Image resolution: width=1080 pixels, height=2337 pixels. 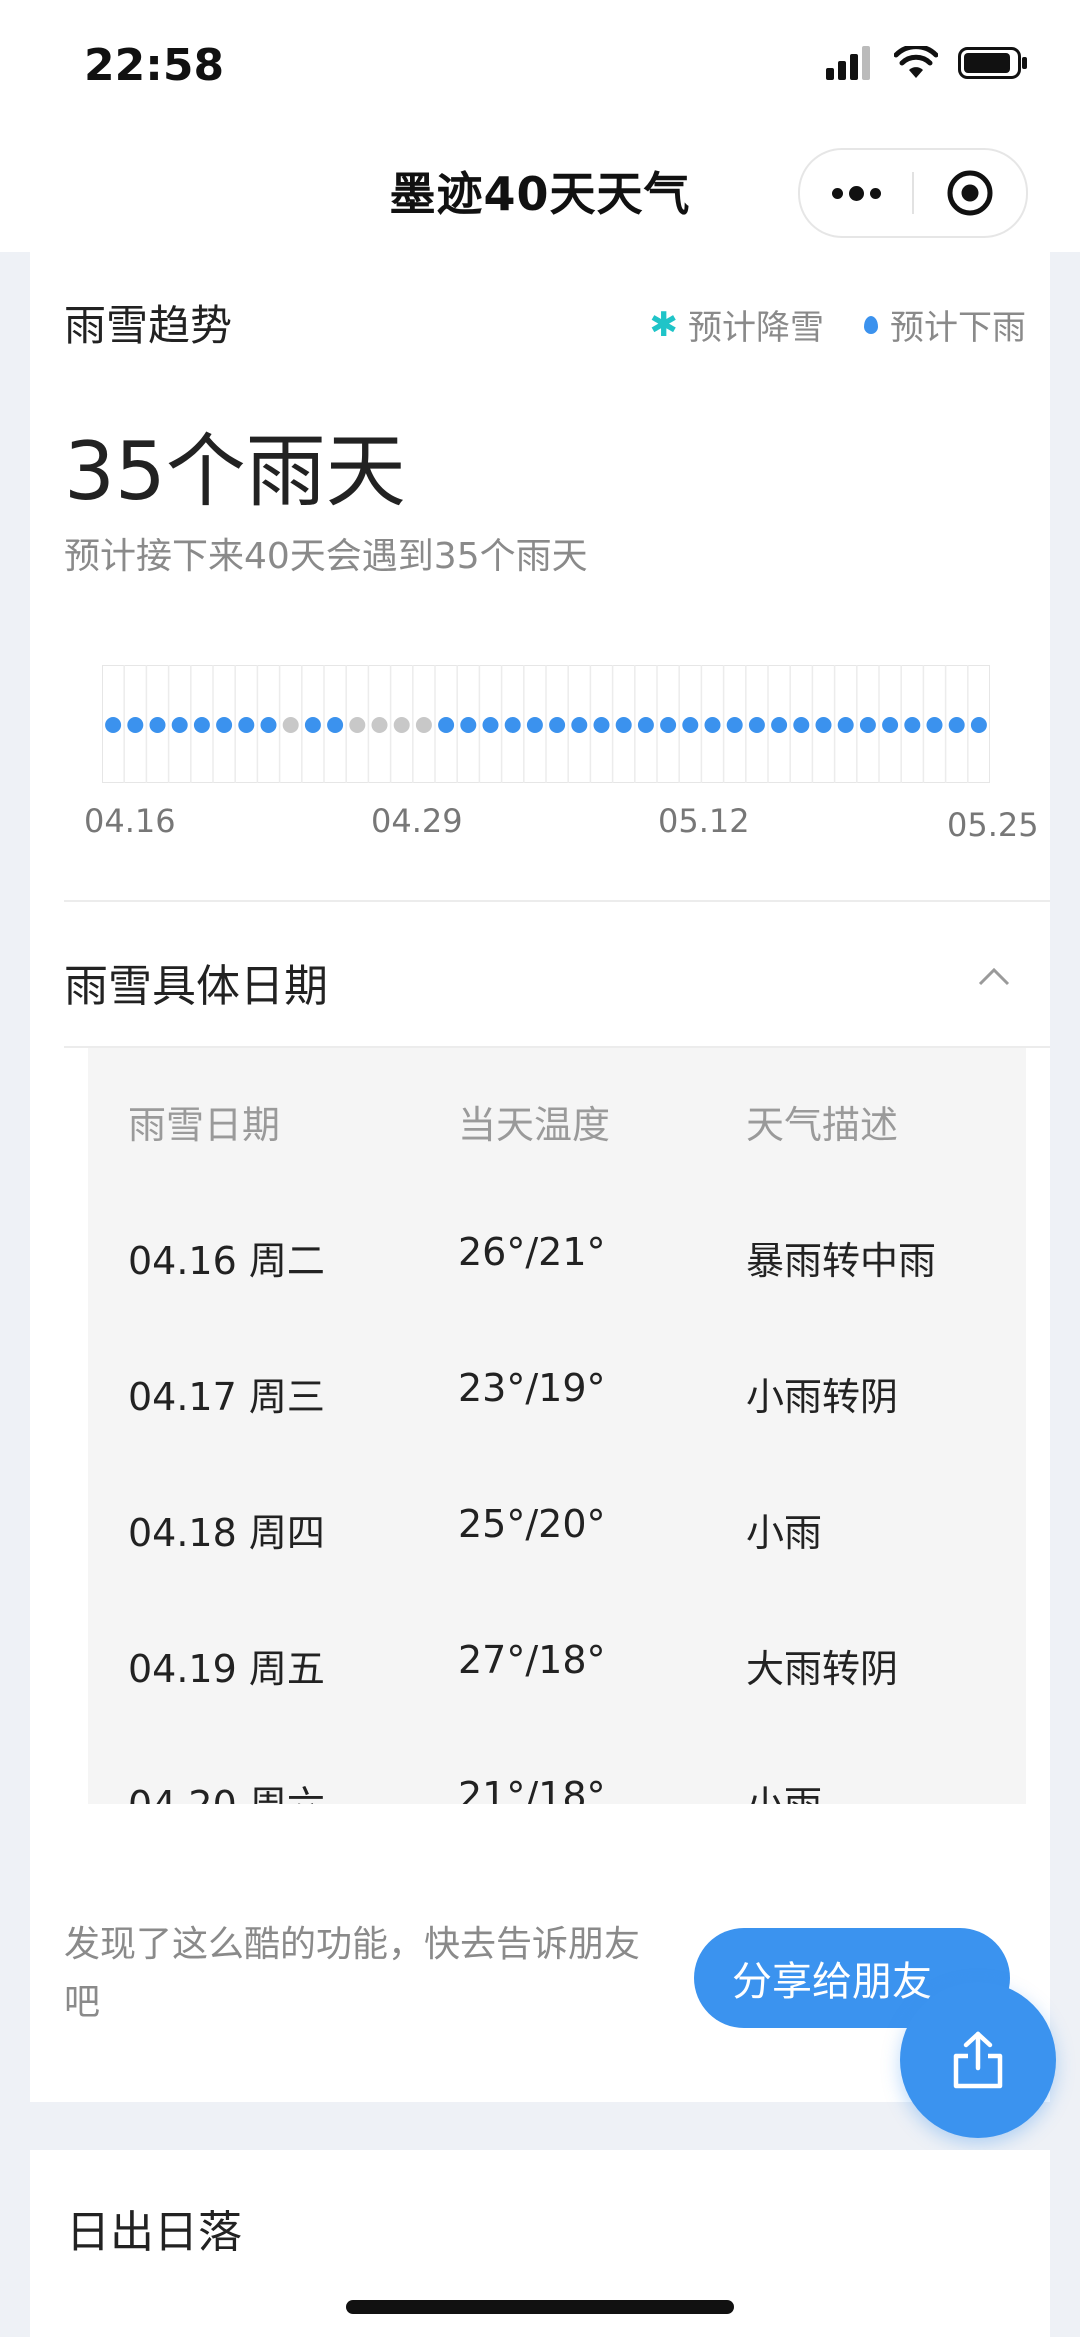 What do you see at coordinates (226, 1789) in the screenshot?
I see `row-date: 04.20 周六` at bounding box center [226, 1789].